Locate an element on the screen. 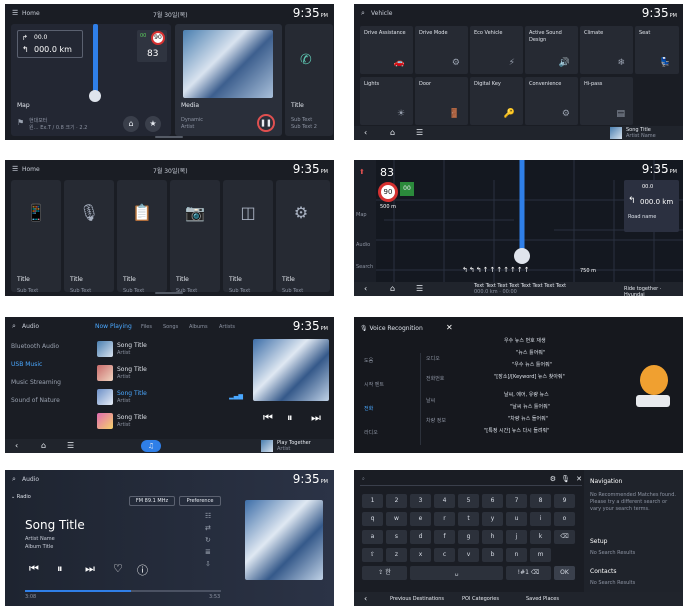 The width and height of the screenshot is (688, 607). menu-radio: 라디오 is located at coordinates (371, 432).